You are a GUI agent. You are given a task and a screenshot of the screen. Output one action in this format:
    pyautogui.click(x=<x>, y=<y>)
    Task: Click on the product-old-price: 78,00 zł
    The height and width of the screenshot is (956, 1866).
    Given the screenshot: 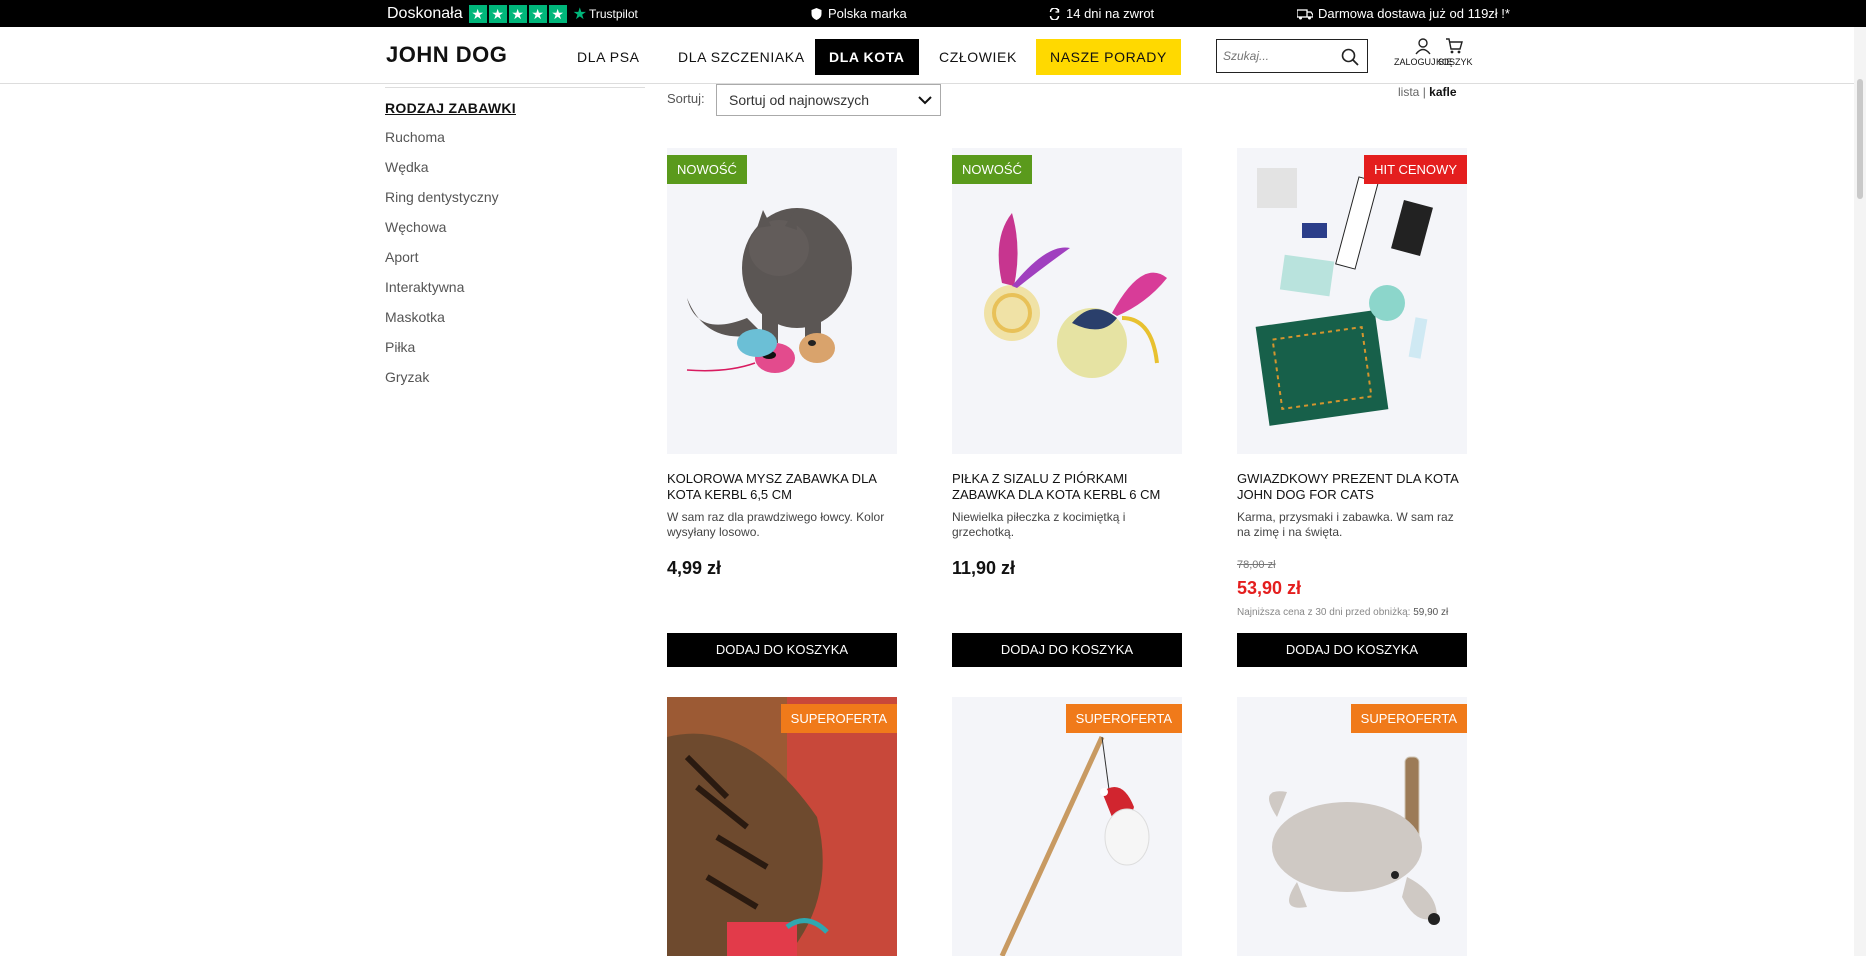 What is the action you would take?
    pyautogui.click(x=1256, y=565)
    